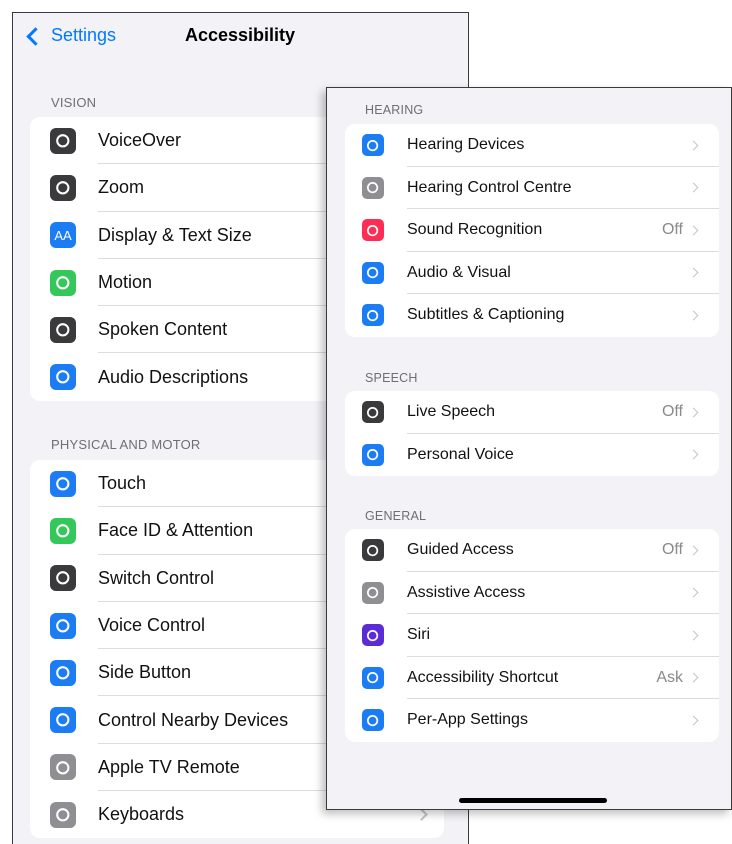  Describe the element at coordinates (121, 187) in the screenshot. I see `row-label: Zoom` at that location.